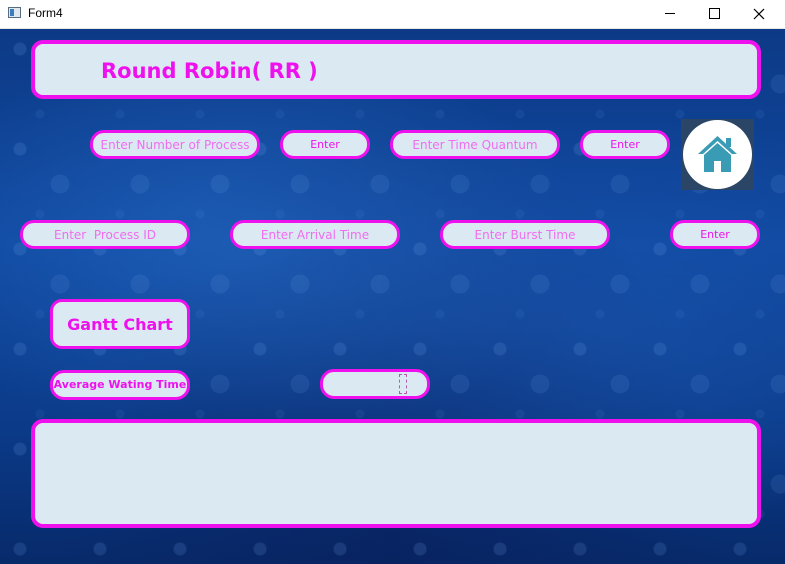  What do you see at coordinates (525, 234) in the screenshot?
I see `burst-time-input` at bounding box center [525, 234].